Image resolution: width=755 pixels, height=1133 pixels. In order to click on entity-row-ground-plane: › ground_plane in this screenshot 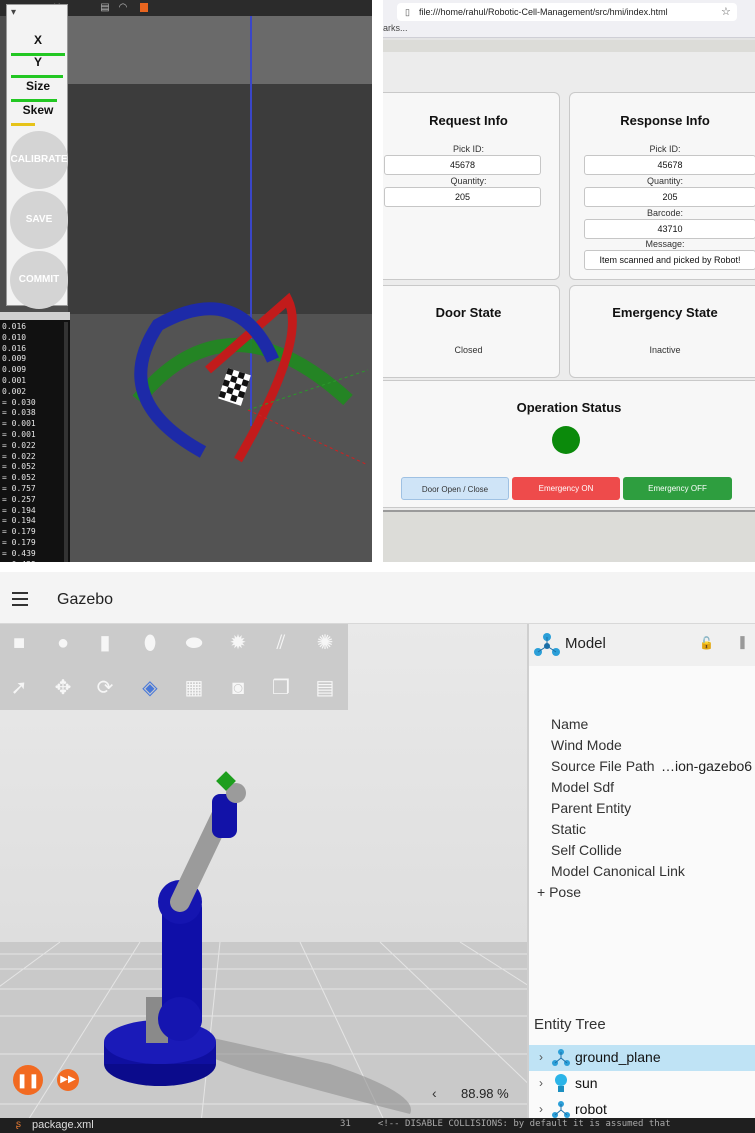, I will do `click(642, 1058)`.